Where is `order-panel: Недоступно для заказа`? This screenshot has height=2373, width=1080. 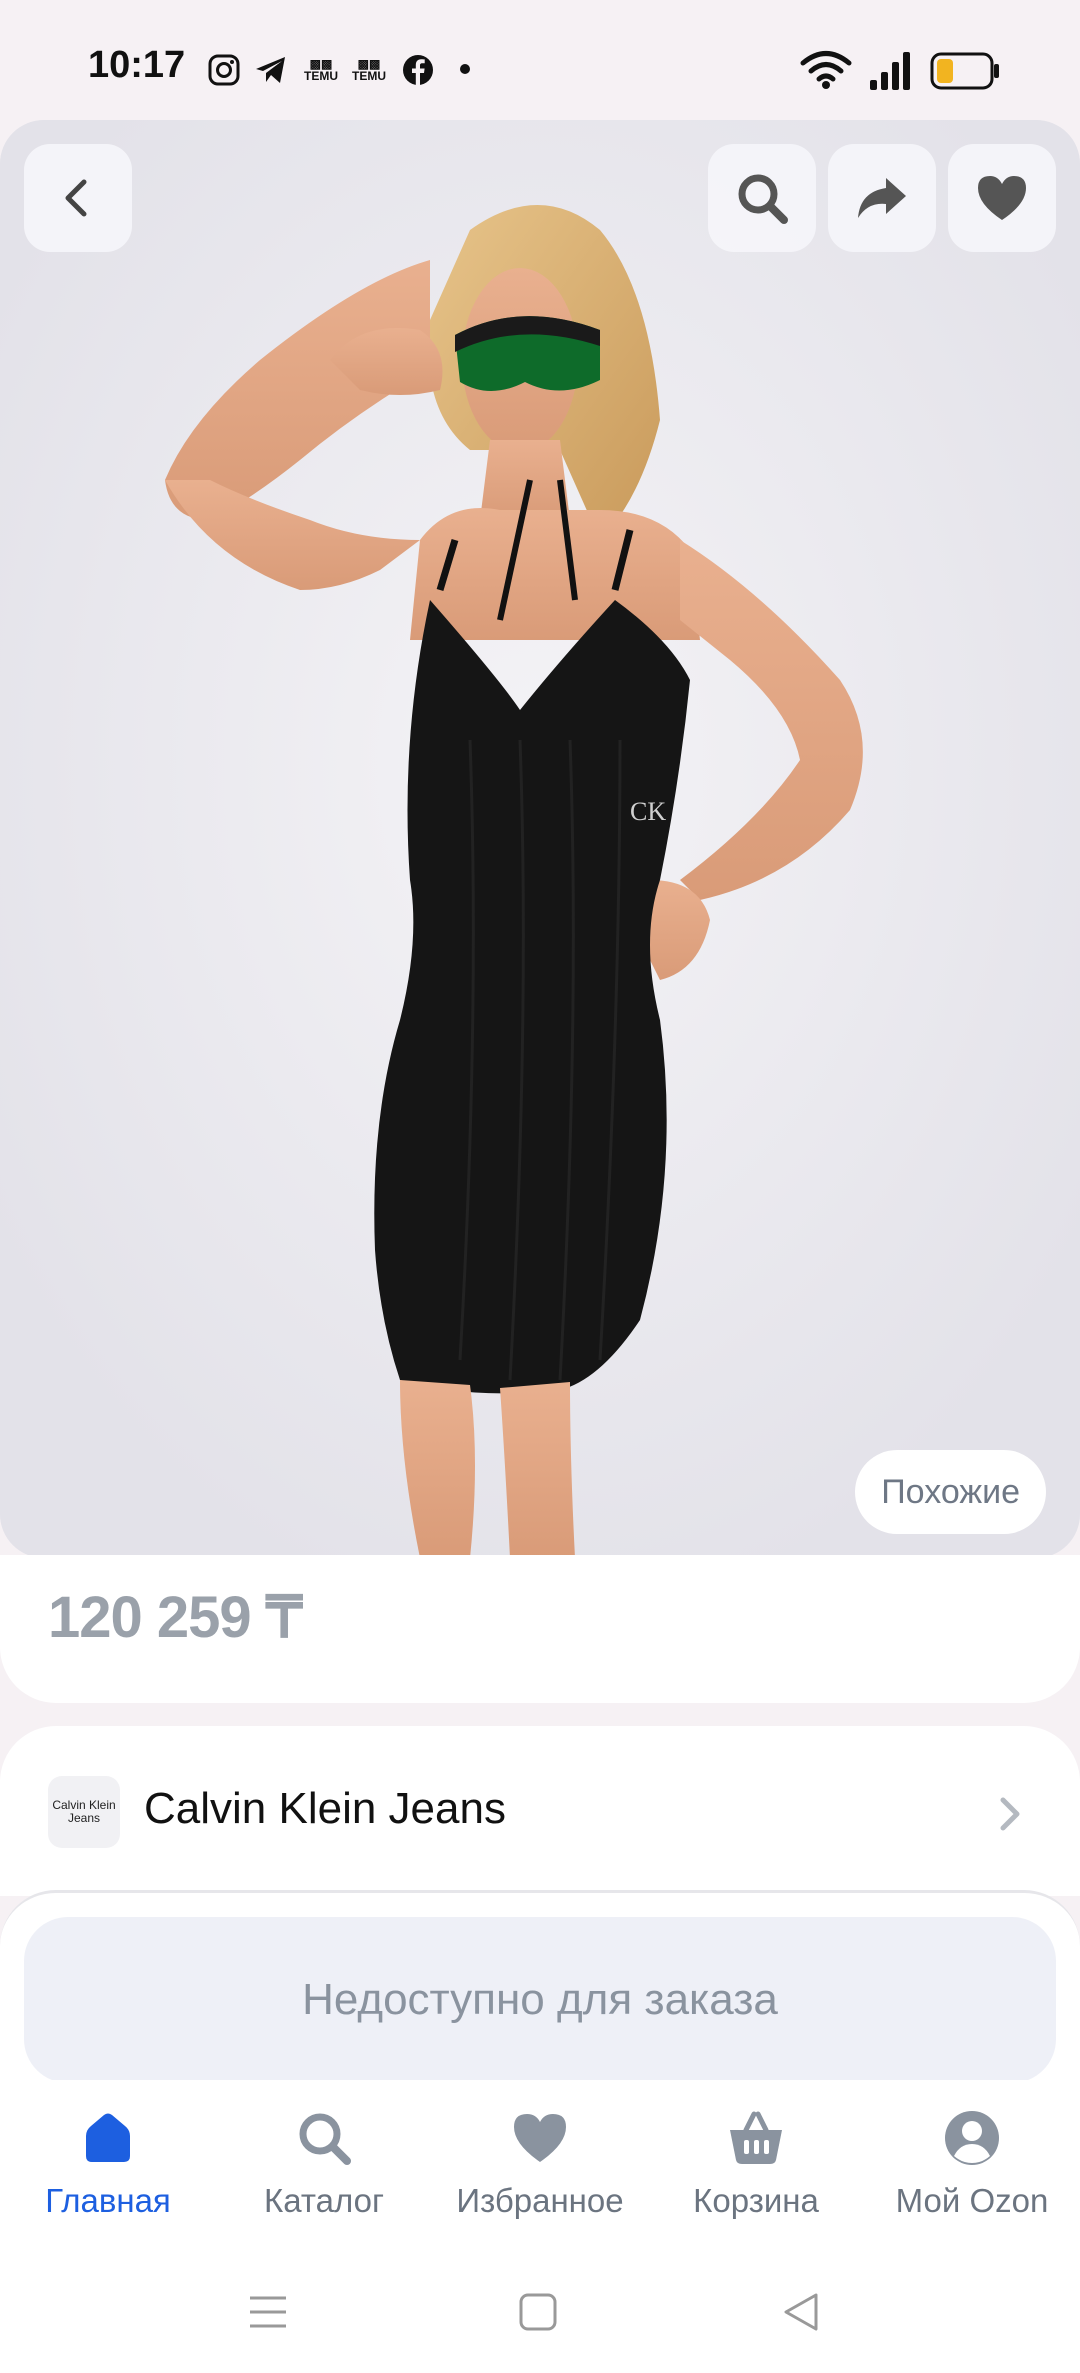 order-panel: Недоступно для заказа is located at coordinates (540, 1986).